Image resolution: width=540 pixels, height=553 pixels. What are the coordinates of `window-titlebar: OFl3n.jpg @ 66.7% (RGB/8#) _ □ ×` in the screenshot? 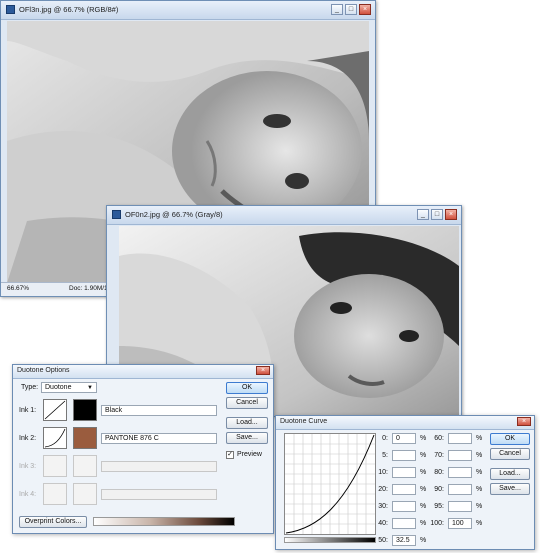 It's located at (188, 10).